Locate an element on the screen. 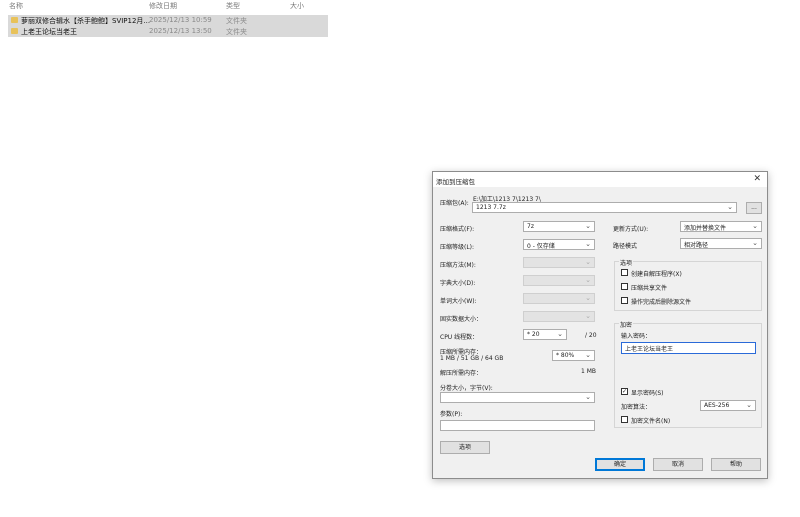  options-group: 选项 创建自解压程序(X) 压缩共享文件 操作完成后删除源文件 is located at coordinates (688, 284).